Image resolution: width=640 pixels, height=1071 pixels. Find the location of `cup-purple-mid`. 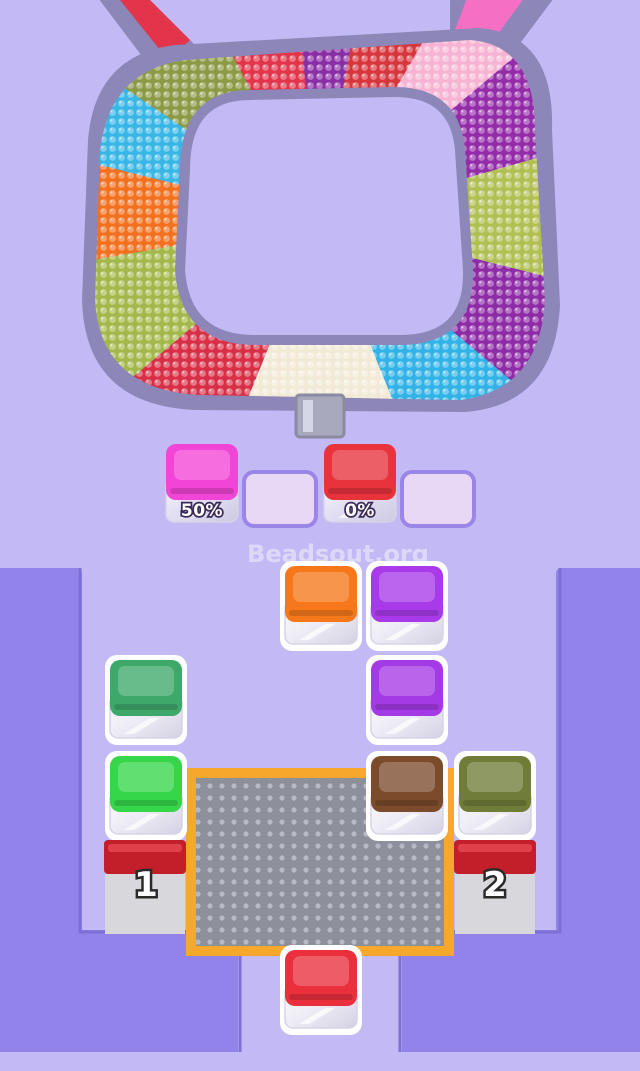

cup-purple-mid is located at coordinates (407, 700).